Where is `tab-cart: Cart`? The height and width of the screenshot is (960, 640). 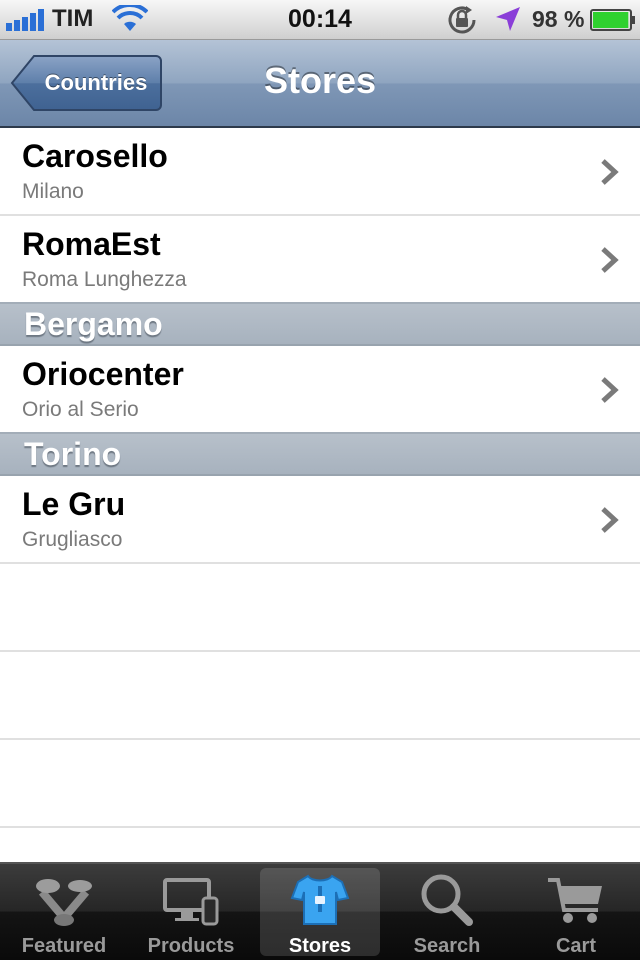
tab-cart: Cart is located at coordinates (576, 912).